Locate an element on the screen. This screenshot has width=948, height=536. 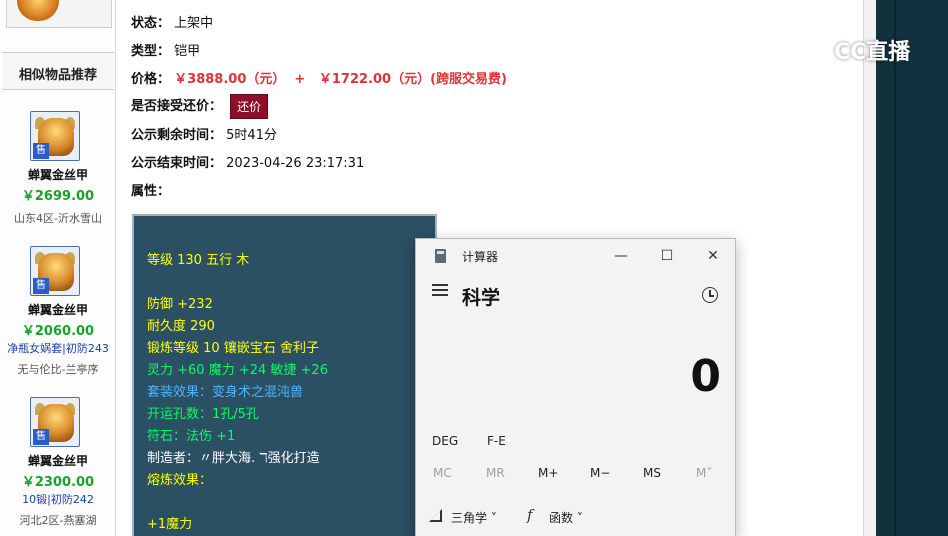
end-value: 2023-04-26 23:17:31 is located at coordinates (295, 163).